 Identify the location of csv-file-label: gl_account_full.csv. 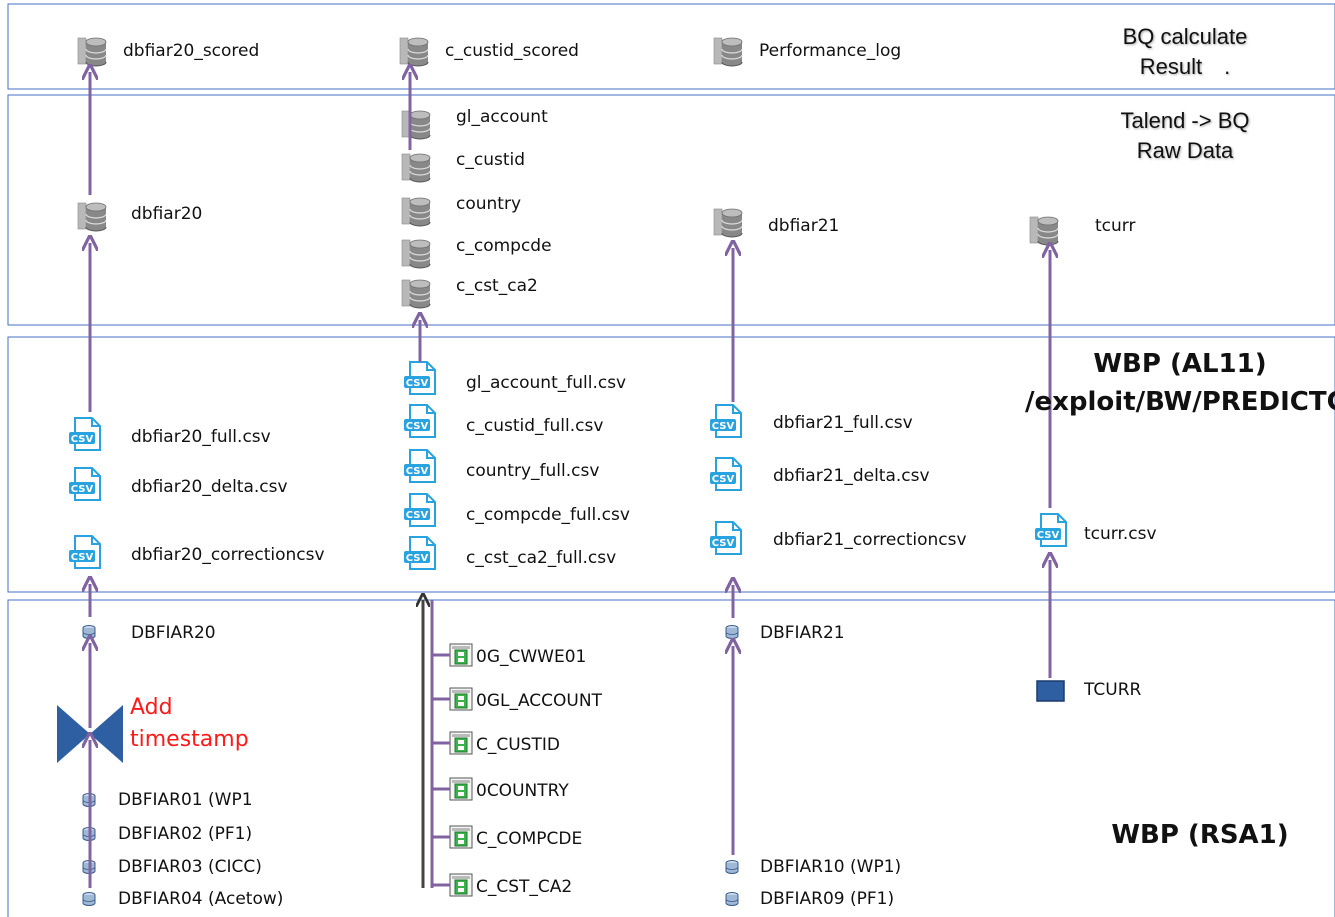
(546, 383).